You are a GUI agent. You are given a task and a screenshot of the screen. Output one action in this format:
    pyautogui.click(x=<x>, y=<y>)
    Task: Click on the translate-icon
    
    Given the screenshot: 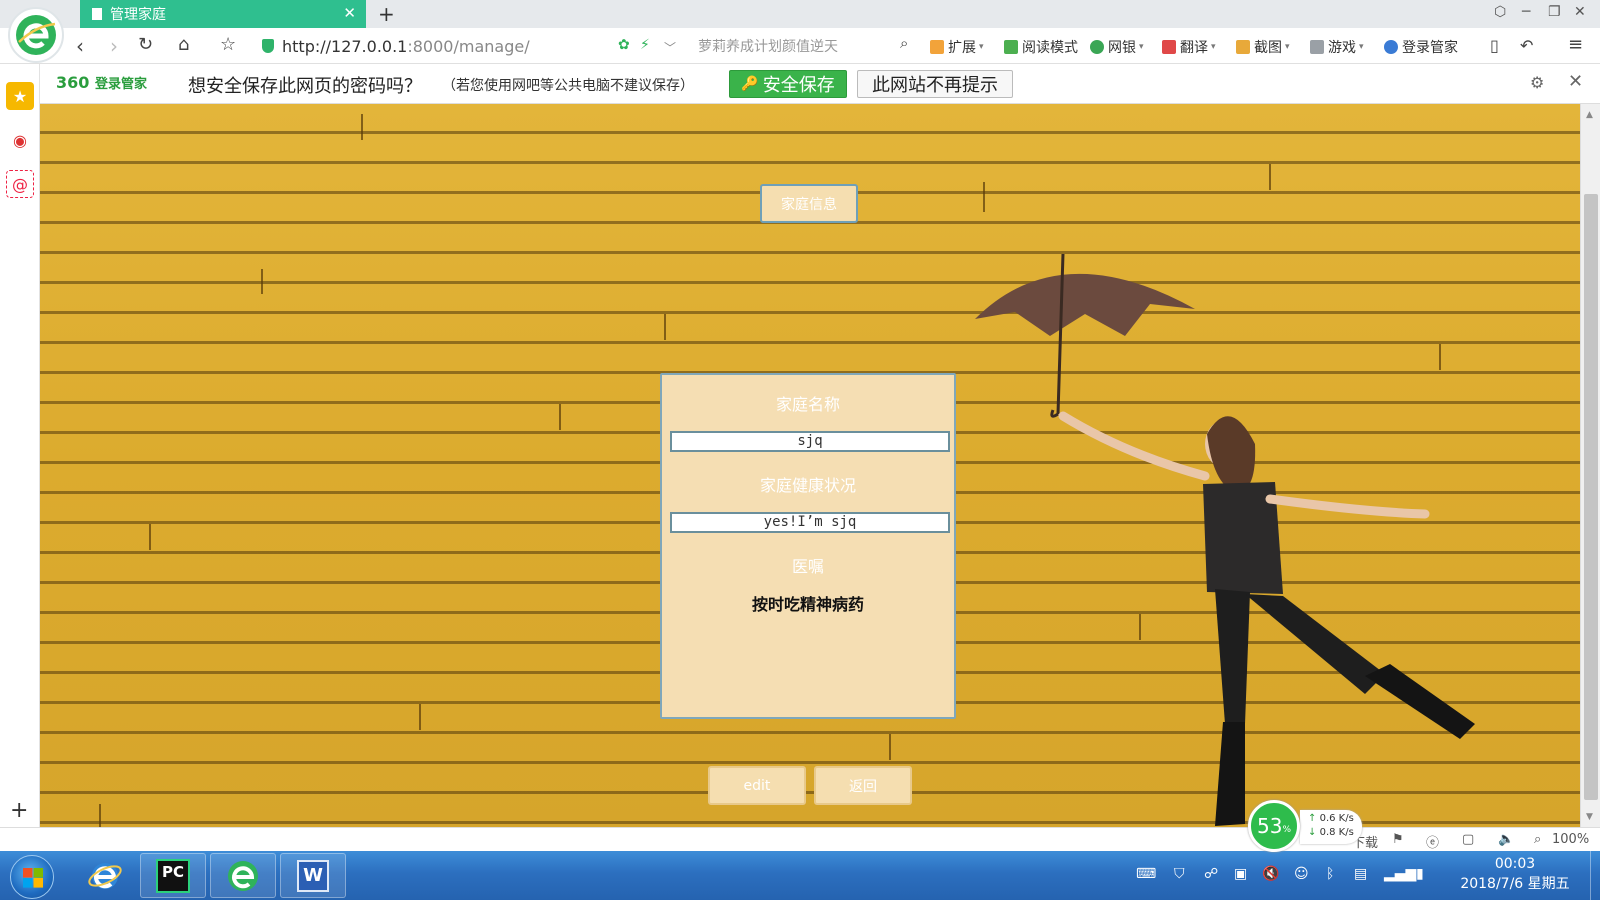 What is the action you would take?
    pyautogui.click(x=1169, y=47)
    